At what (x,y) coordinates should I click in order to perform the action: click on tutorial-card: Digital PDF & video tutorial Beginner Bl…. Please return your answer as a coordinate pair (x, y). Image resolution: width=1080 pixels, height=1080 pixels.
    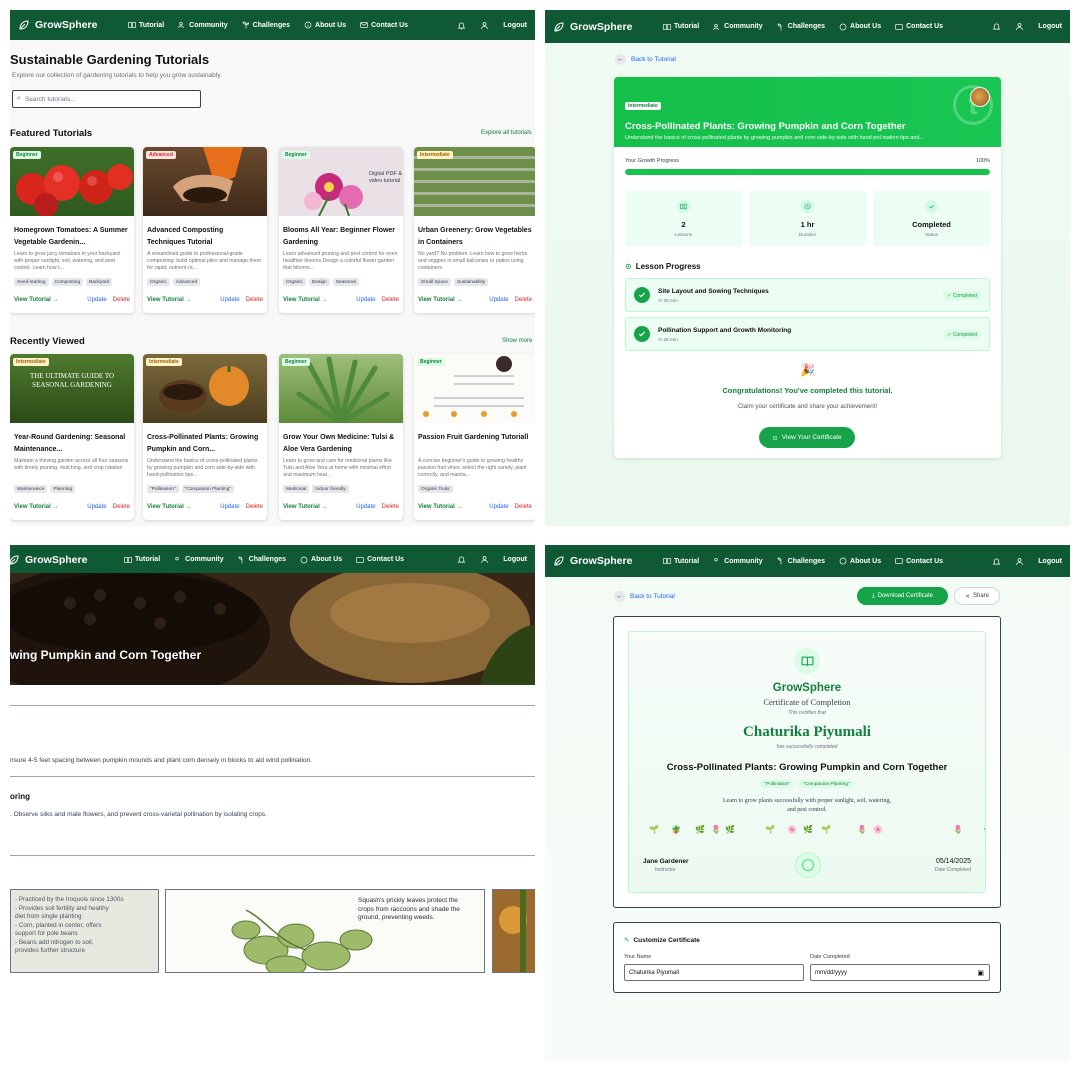
    Looking at the image, I should click on (341, 230).